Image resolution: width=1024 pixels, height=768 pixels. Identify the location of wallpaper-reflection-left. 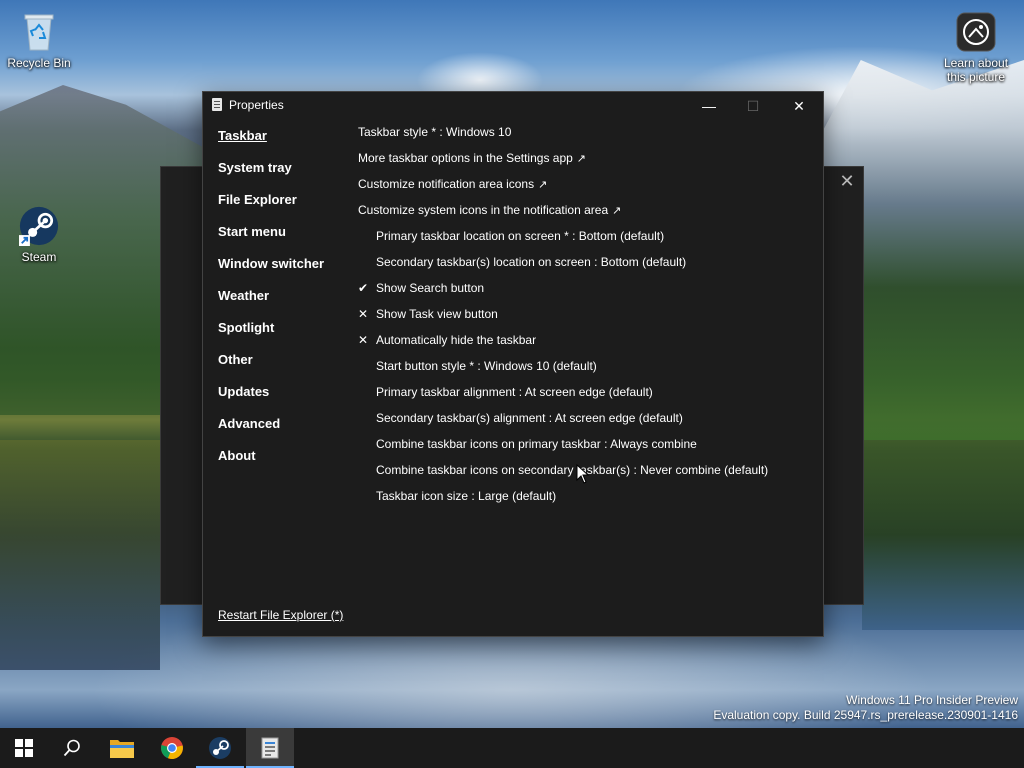
(80, 555).